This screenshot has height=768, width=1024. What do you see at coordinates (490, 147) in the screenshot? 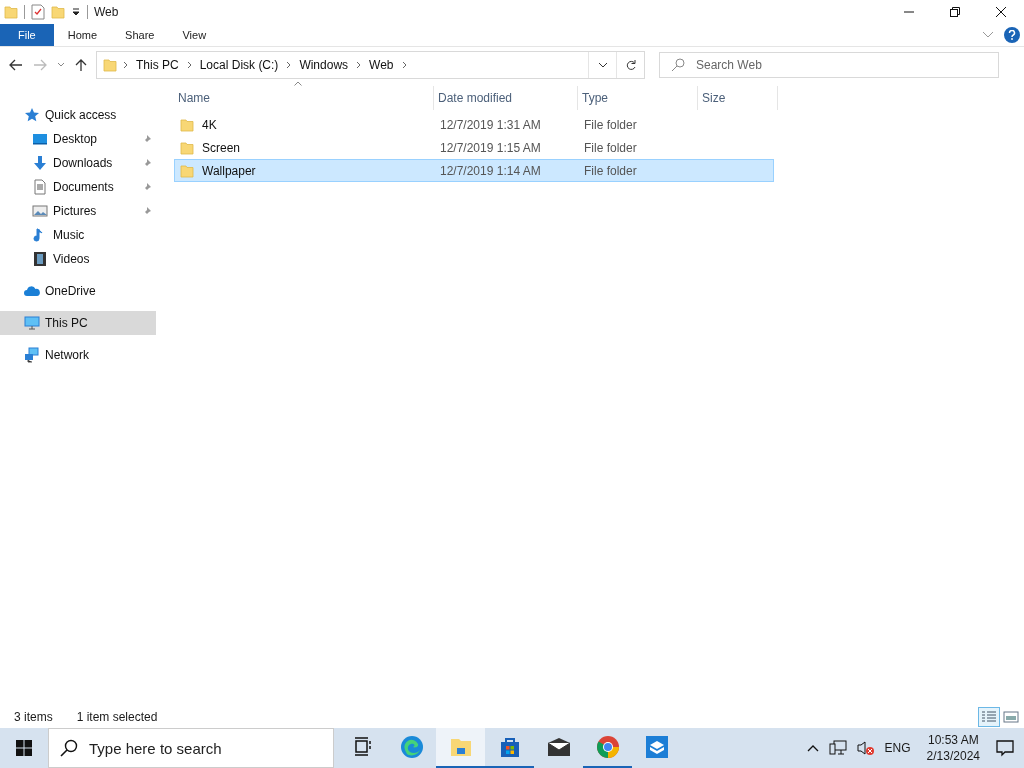
I see `date-cell-text: 12/7/2019 1:15 AM` at bounding box center [490, 147].